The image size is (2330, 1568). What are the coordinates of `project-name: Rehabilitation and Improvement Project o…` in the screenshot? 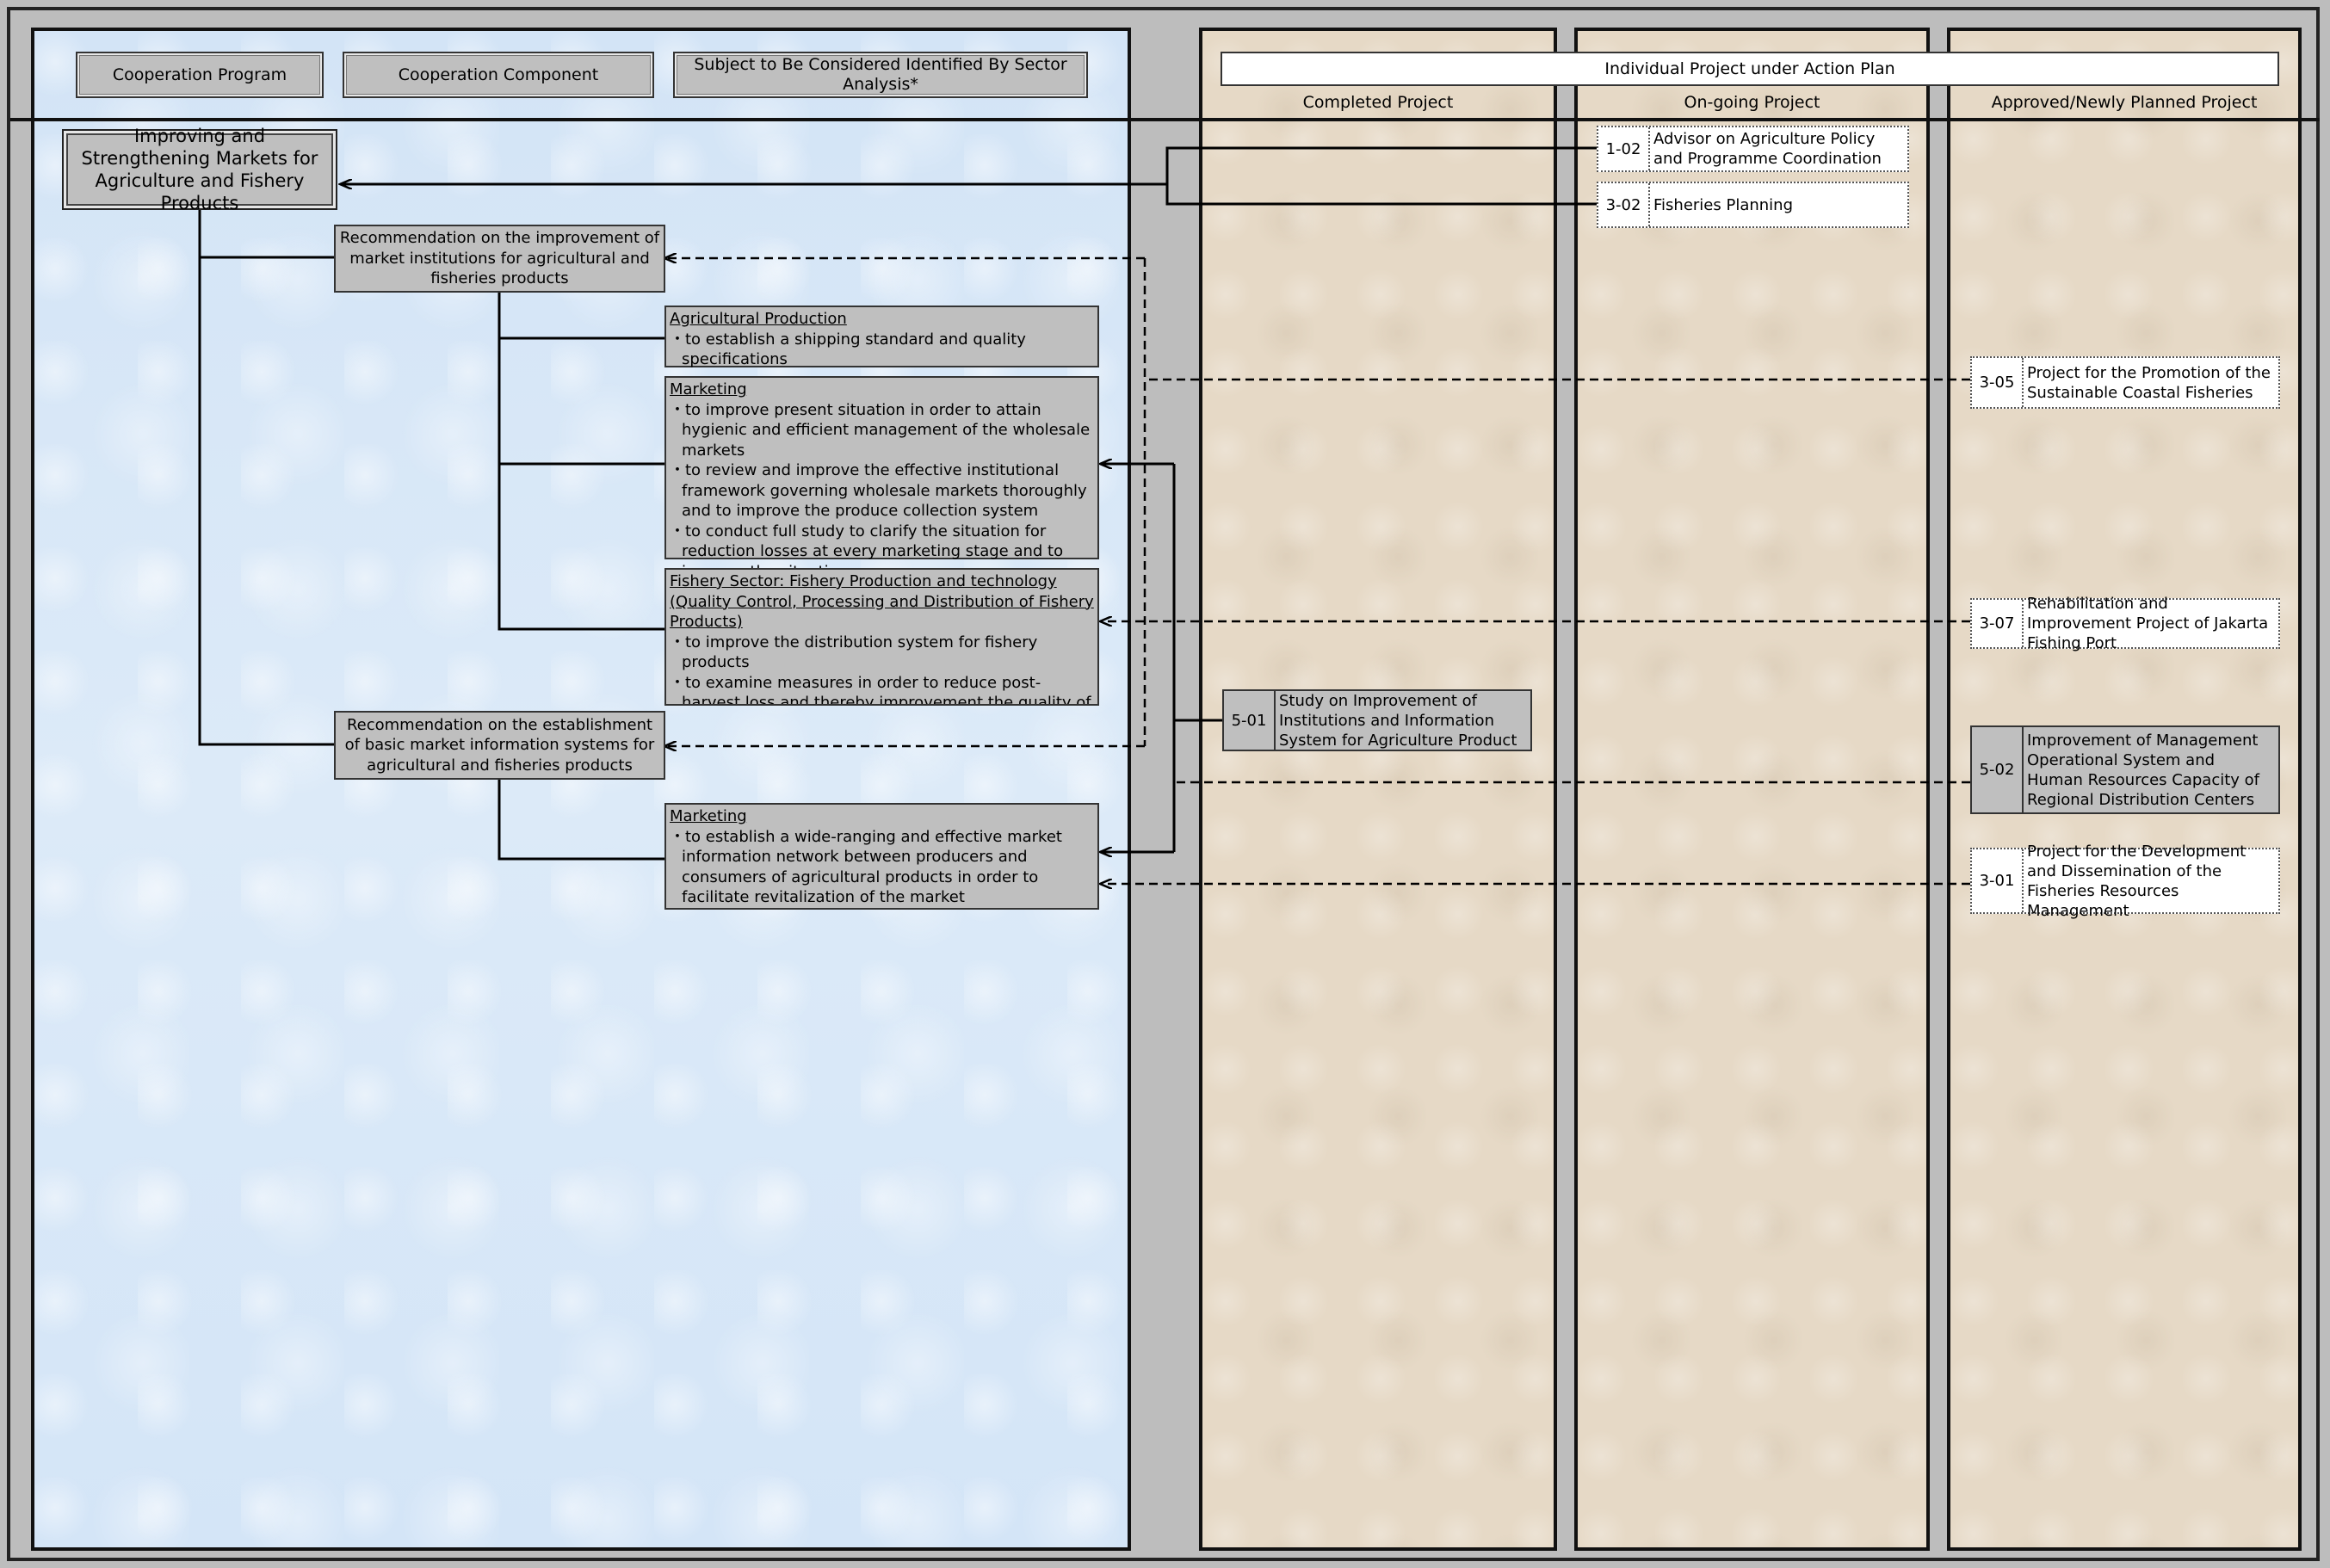 It's located at (2148, 623).